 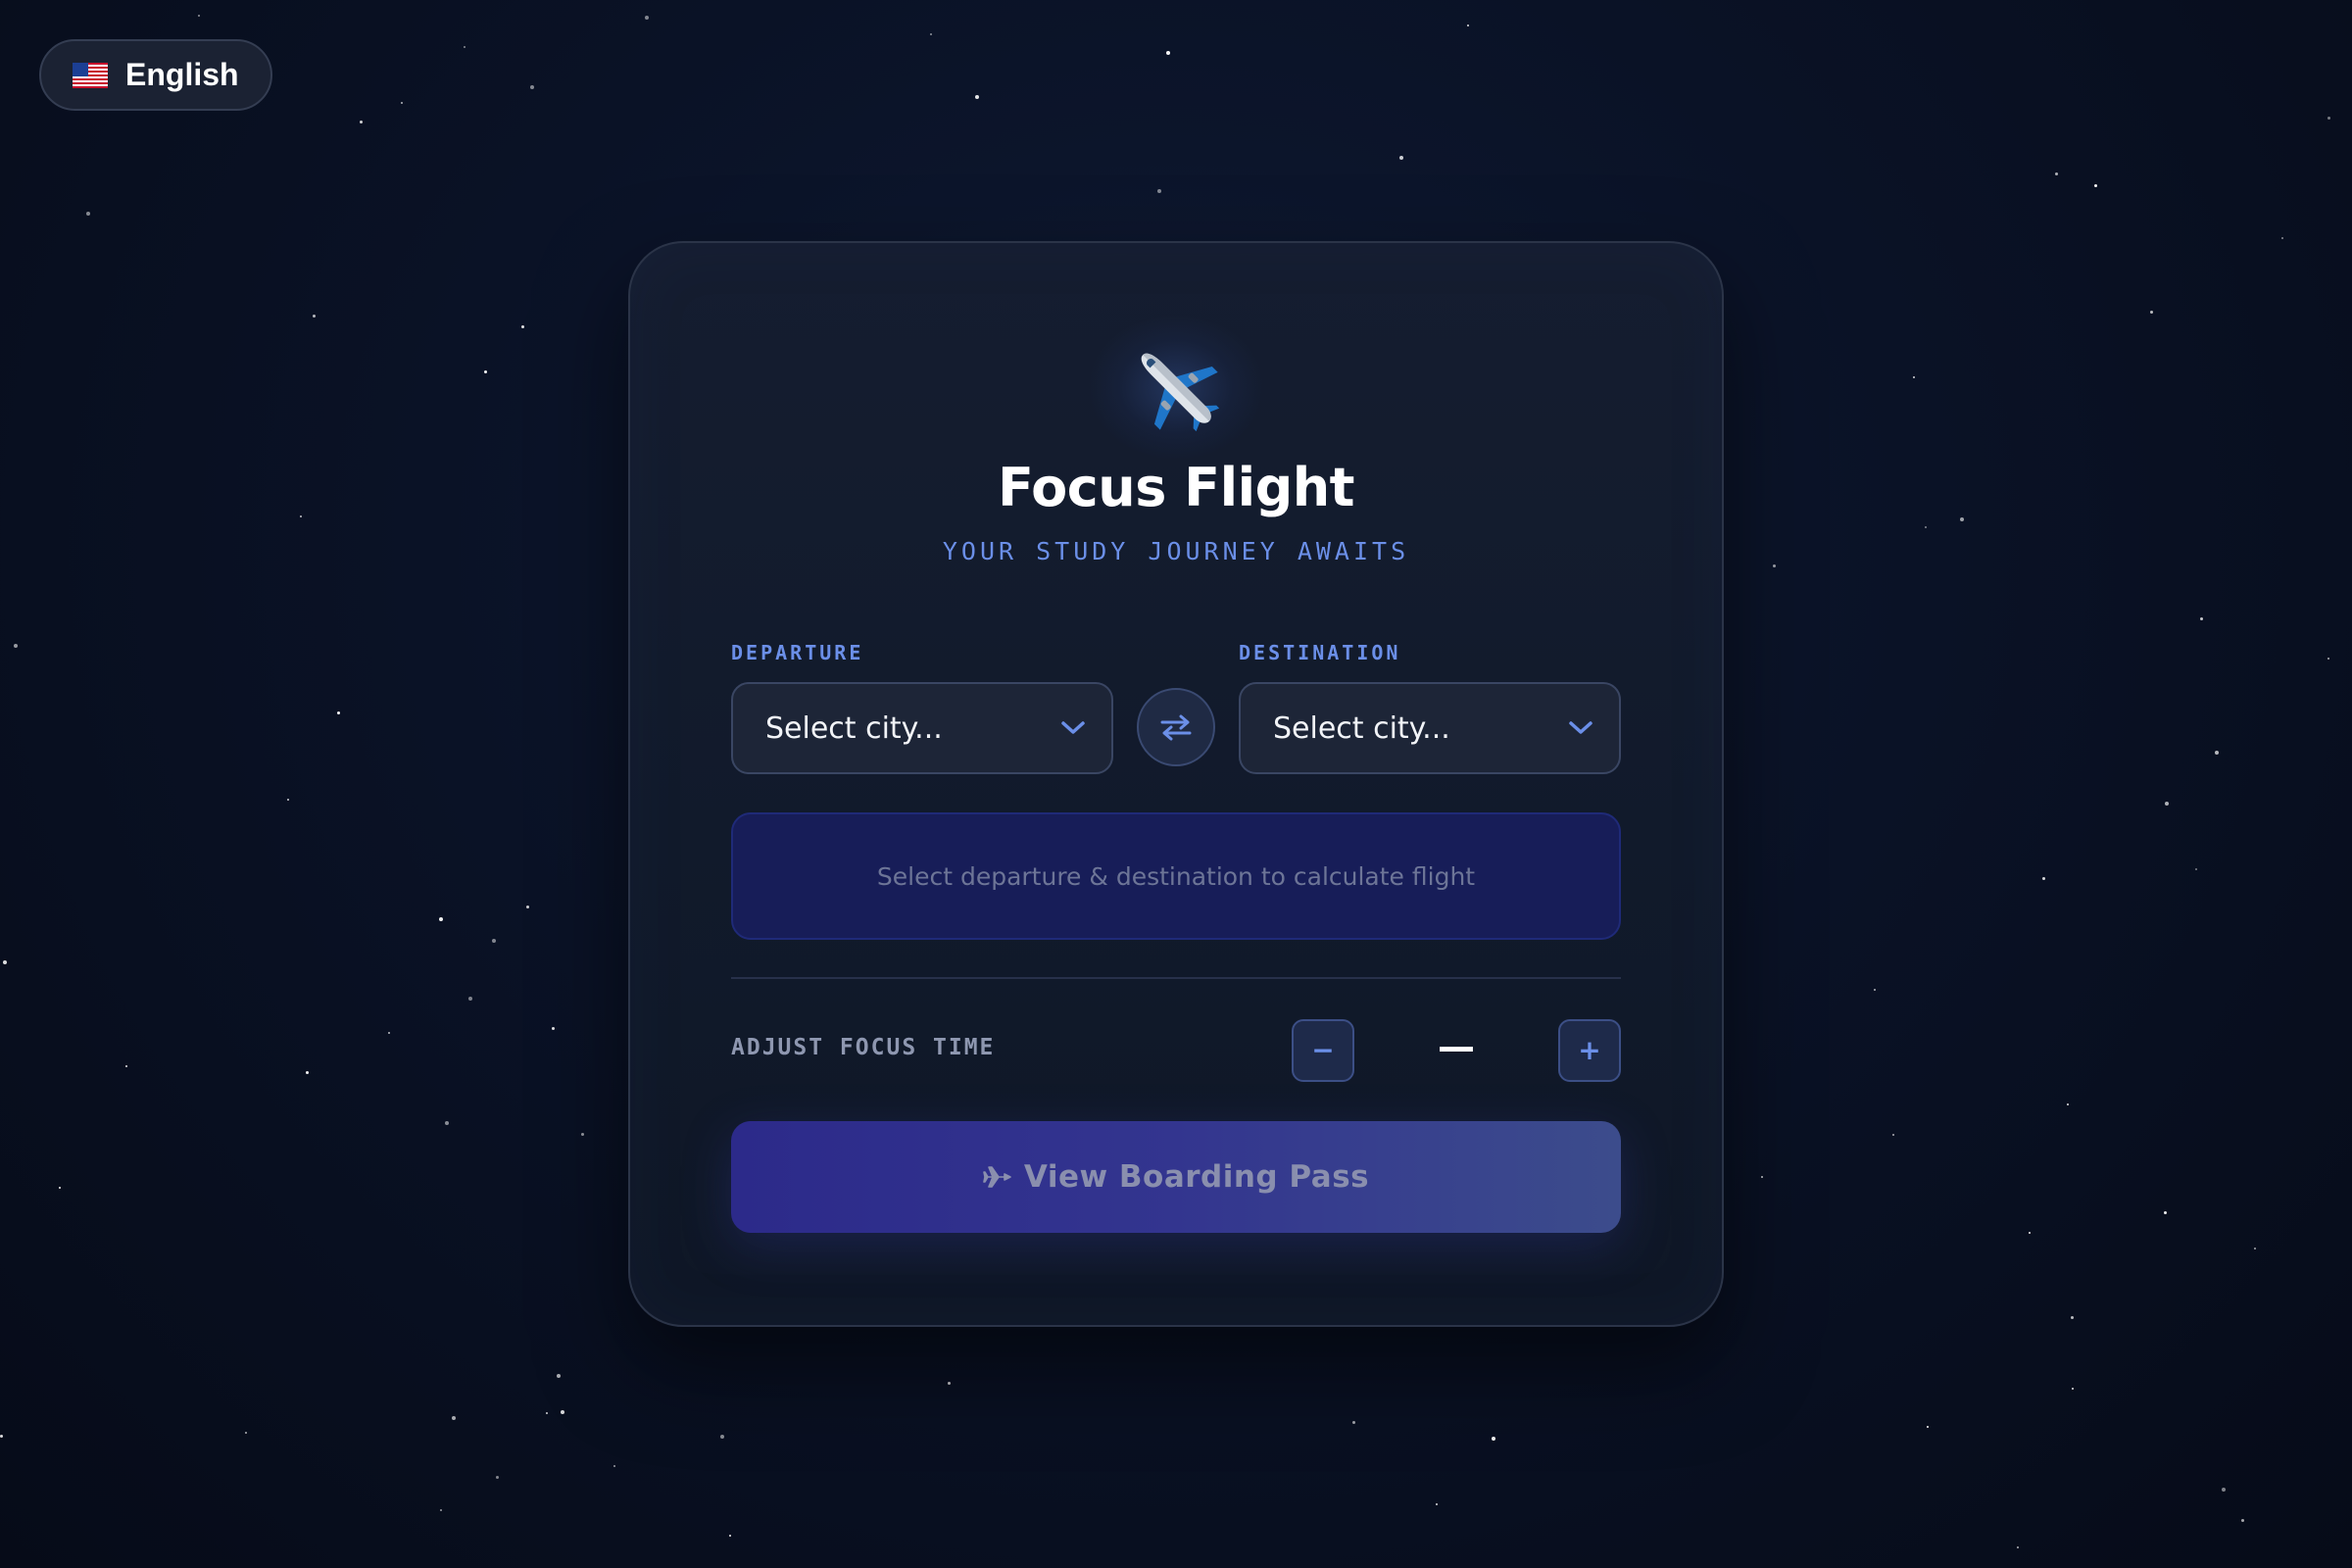 I want to click on departure-label: DEPARTURE, so click(x=797, y=652).